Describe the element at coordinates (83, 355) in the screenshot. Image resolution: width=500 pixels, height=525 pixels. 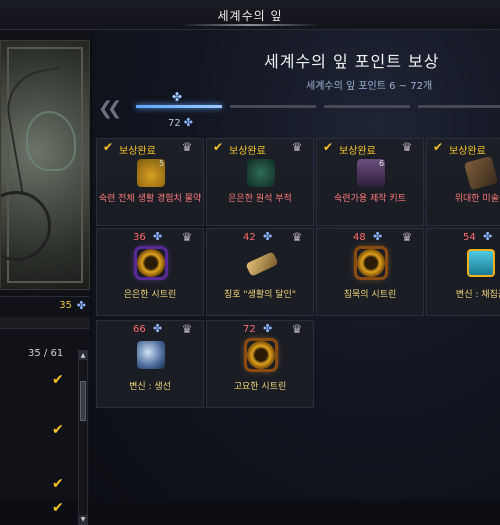
I see `scroll-up-icon: ▲` at that location.